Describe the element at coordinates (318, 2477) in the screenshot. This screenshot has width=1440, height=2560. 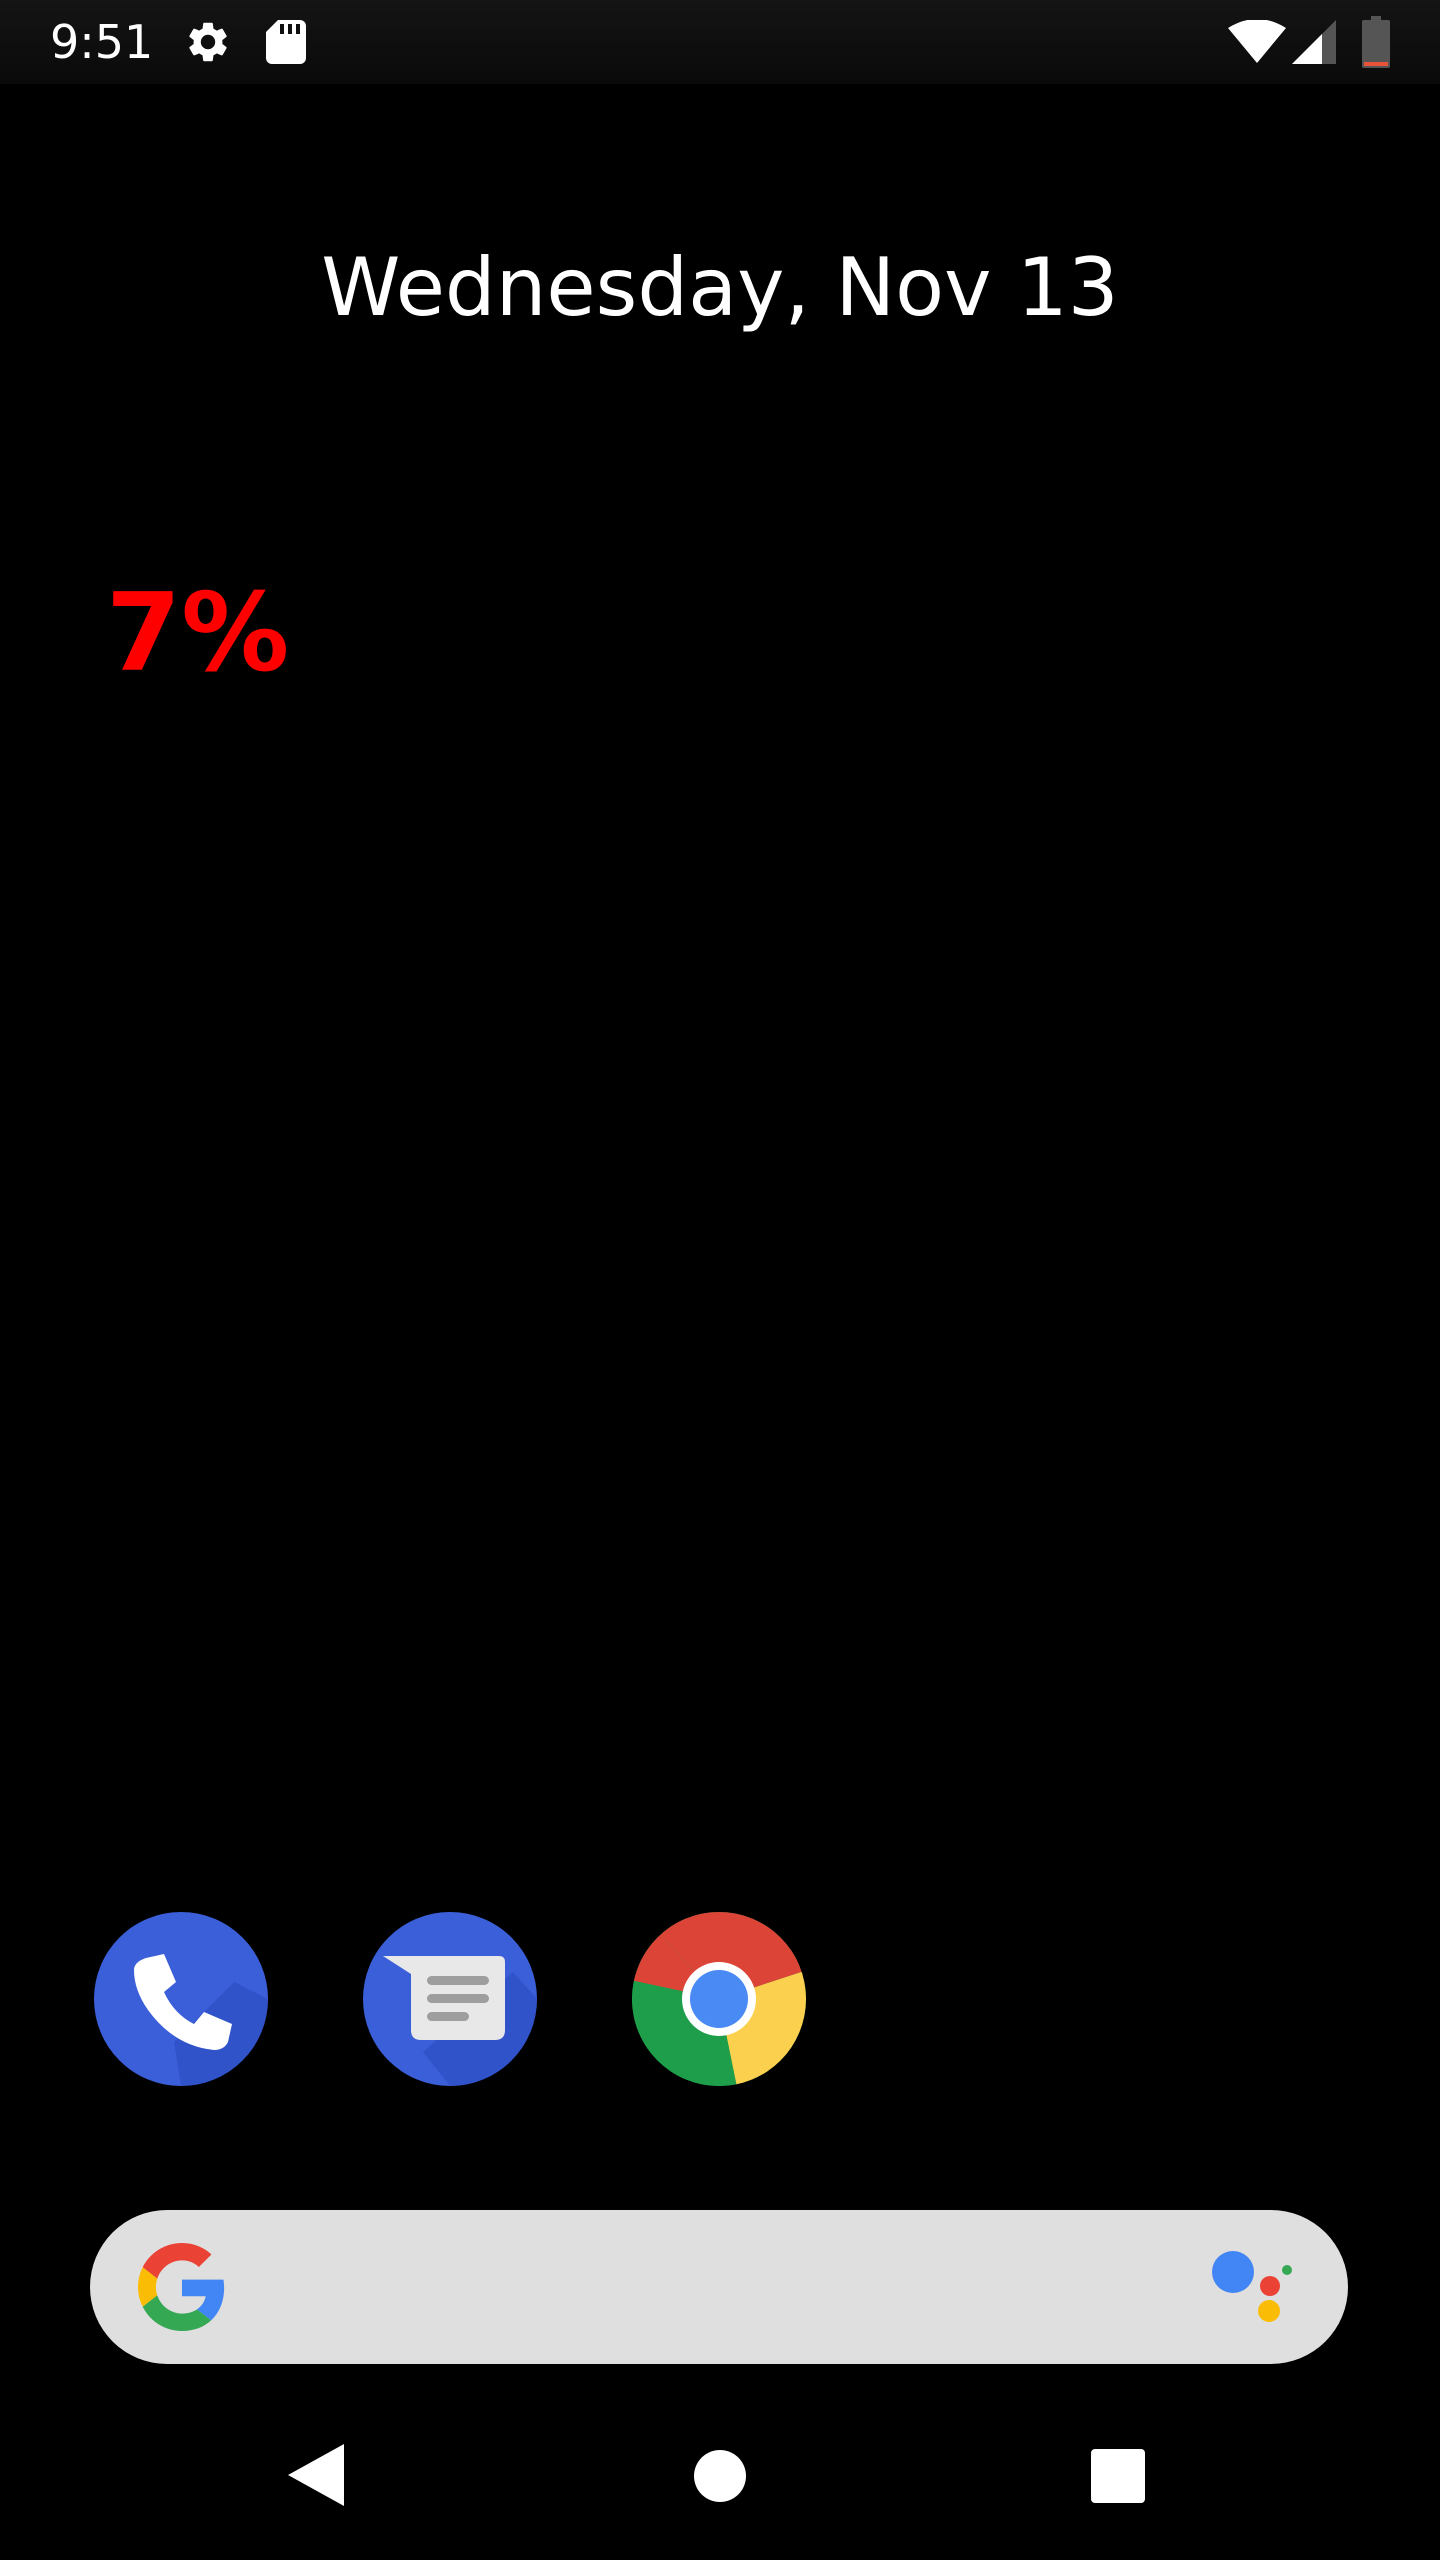
I see `back-icon` at that location.